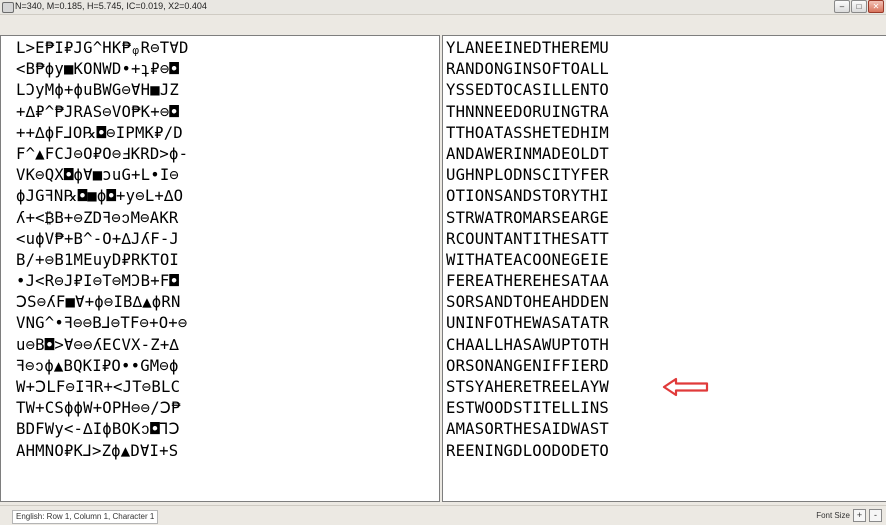 Image resolution: width=886 pixels, height=525 pixels. I want to click on font-size-decrease-button: -, so click(875, 515).